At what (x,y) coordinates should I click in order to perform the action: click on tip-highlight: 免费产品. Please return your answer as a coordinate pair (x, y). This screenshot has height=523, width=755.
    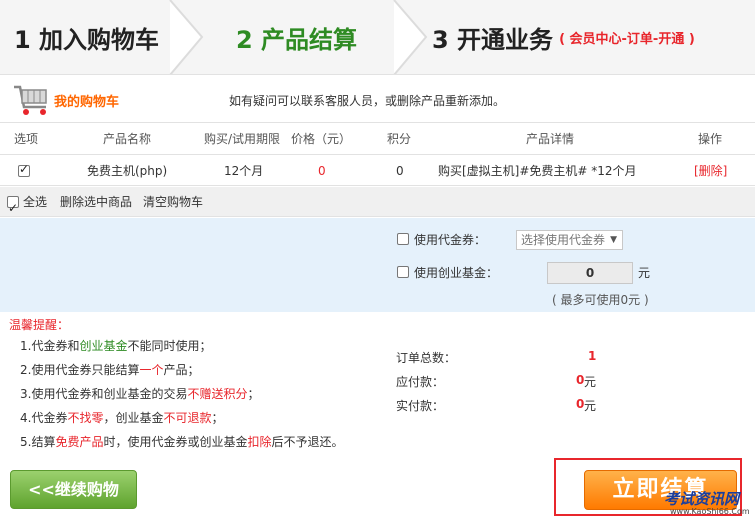
    Looking at the image, I should click on (79, 442).